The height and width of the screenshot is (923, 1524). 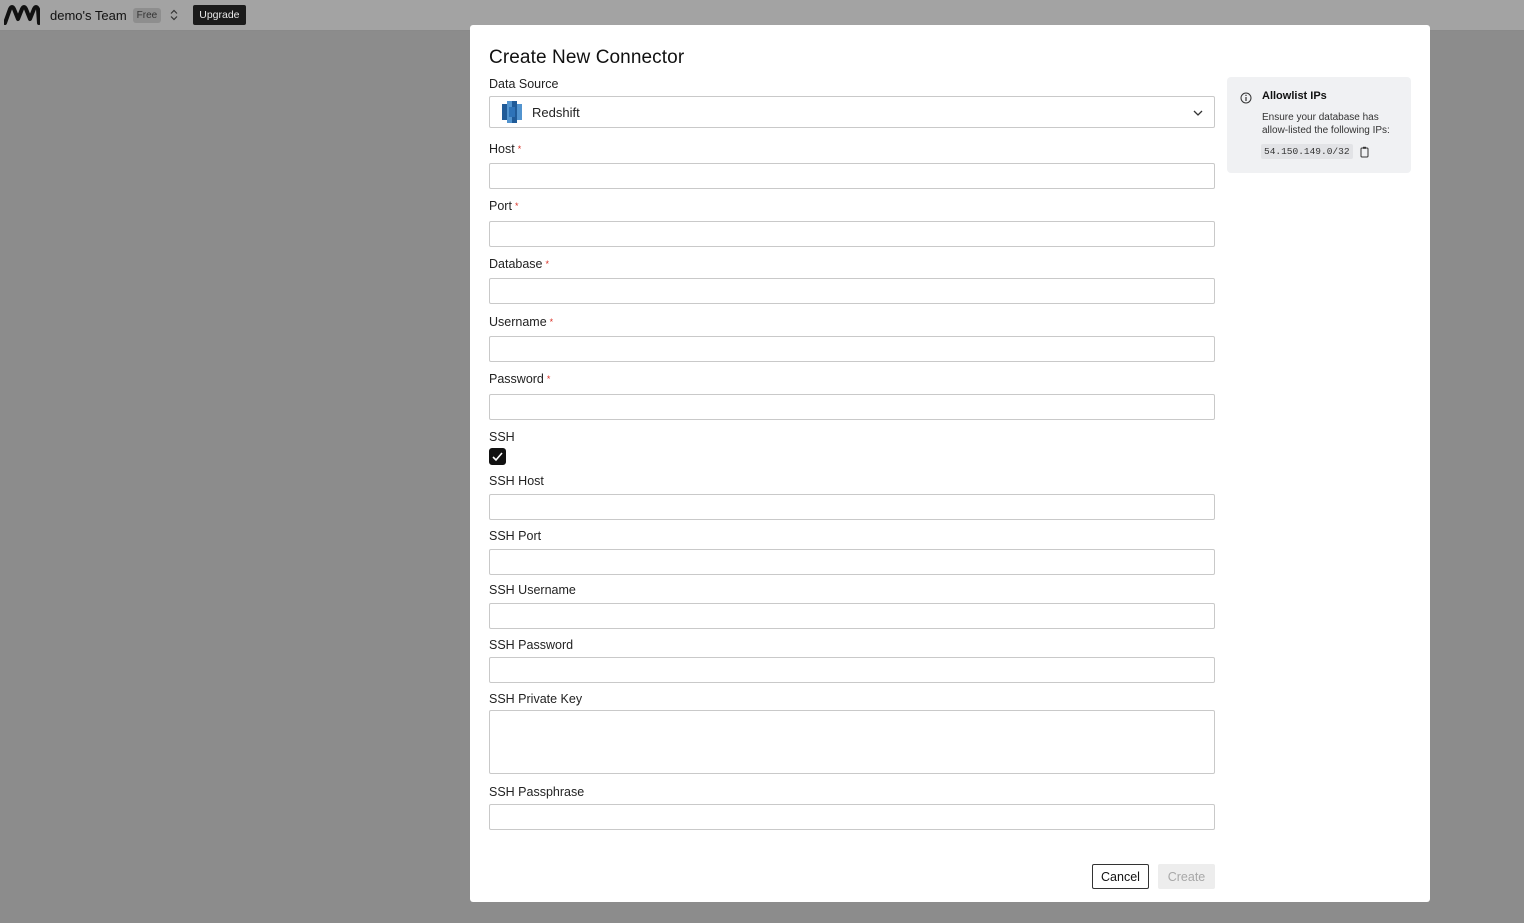 I want to click on ssh-passphrase-field: SSH Passphrase, so click(x=852, y=807).